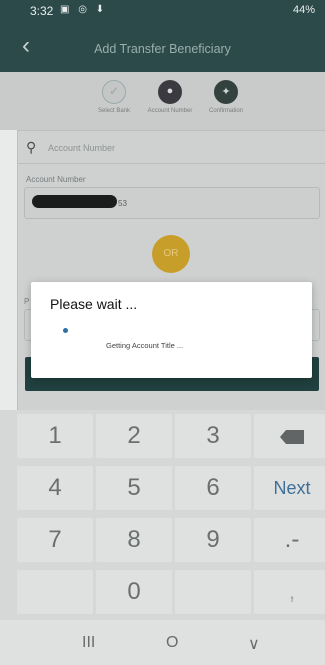 Image resolution: width=325 pixels, height=665 pixels. I want to click on app-bar: ‹ Add Transfer Beneficiary, so click(162, 47).